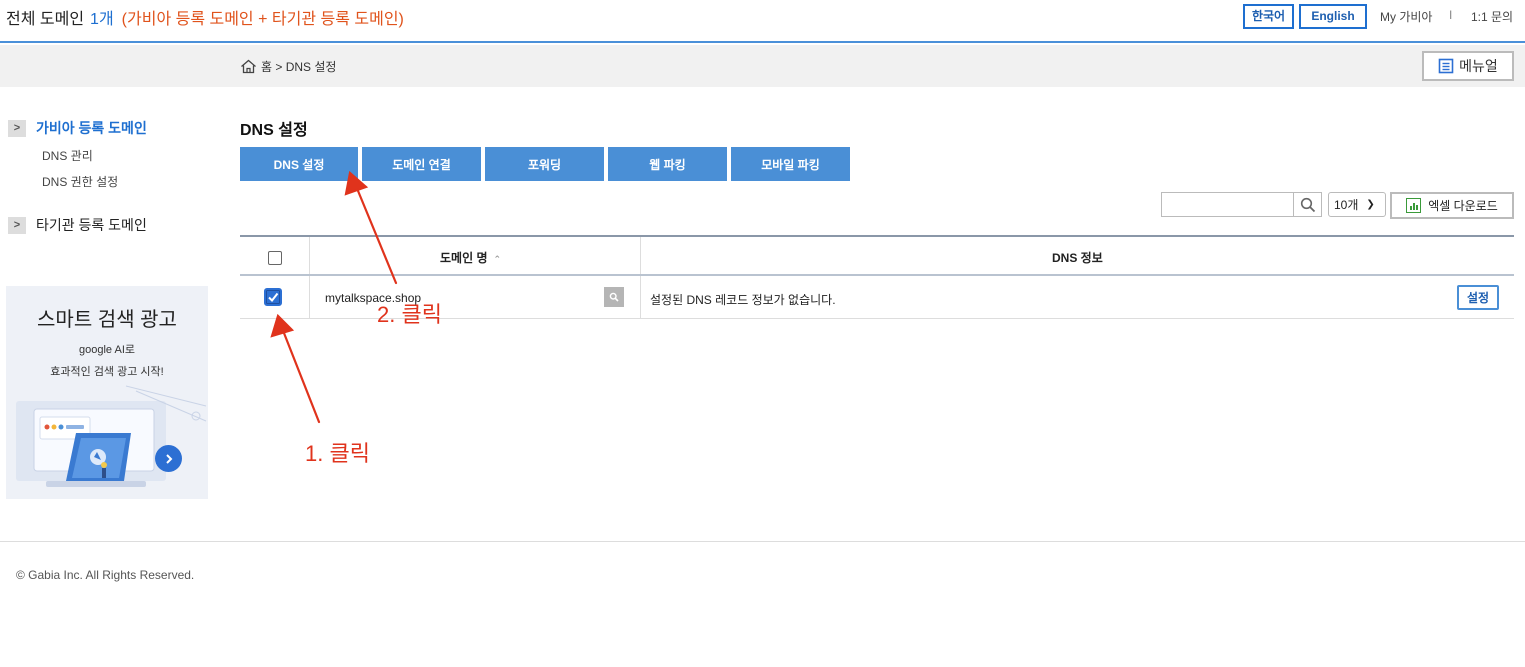 This screenshot has height=667, width=1525. What do you see at coordinates (107, 350) in the screenshot?
I see `ad-line-1: google AI로` at bounding box center [107, 350].